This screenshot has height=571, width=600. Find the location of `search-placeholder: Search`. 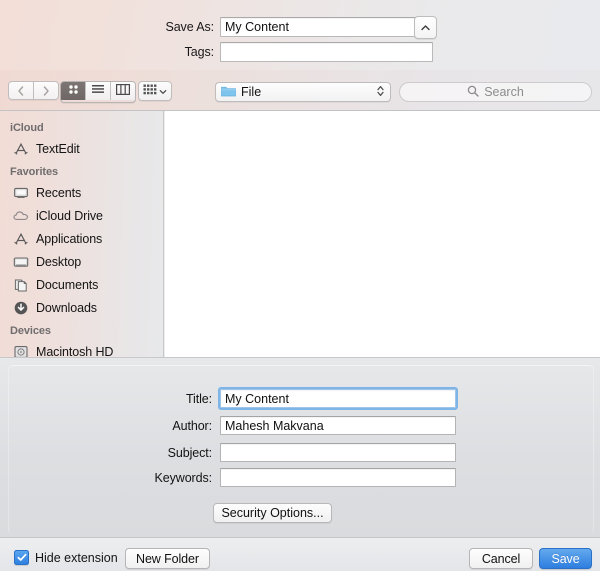

search-placeholder: Search is located at coordinates (504, 92).